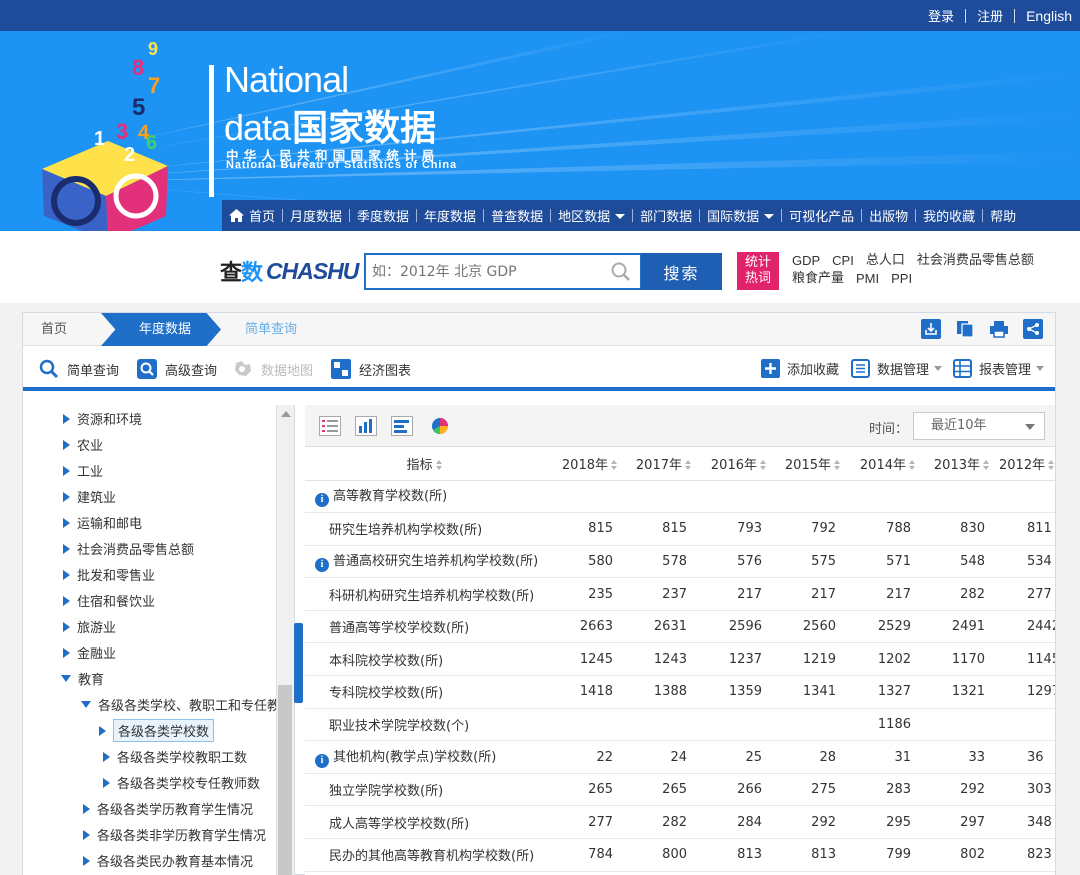 This screenshot has height=875, width=1080. Describe the element at coordinates (1003, 215) in the screenshot. I see `nav-help: 帮助` at that location.